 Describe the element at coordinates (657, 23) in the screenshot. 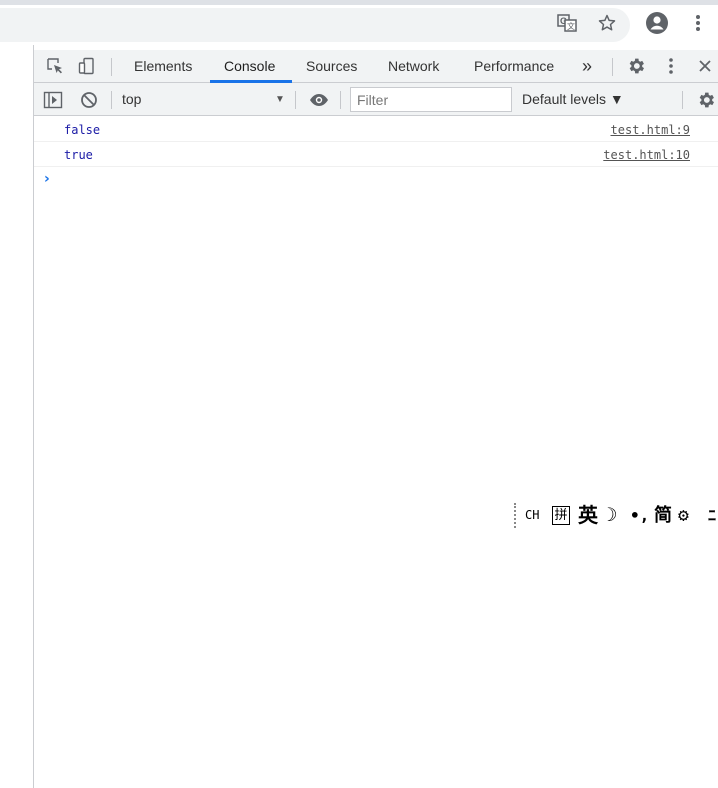

I see `account-circle-icon` at that location.